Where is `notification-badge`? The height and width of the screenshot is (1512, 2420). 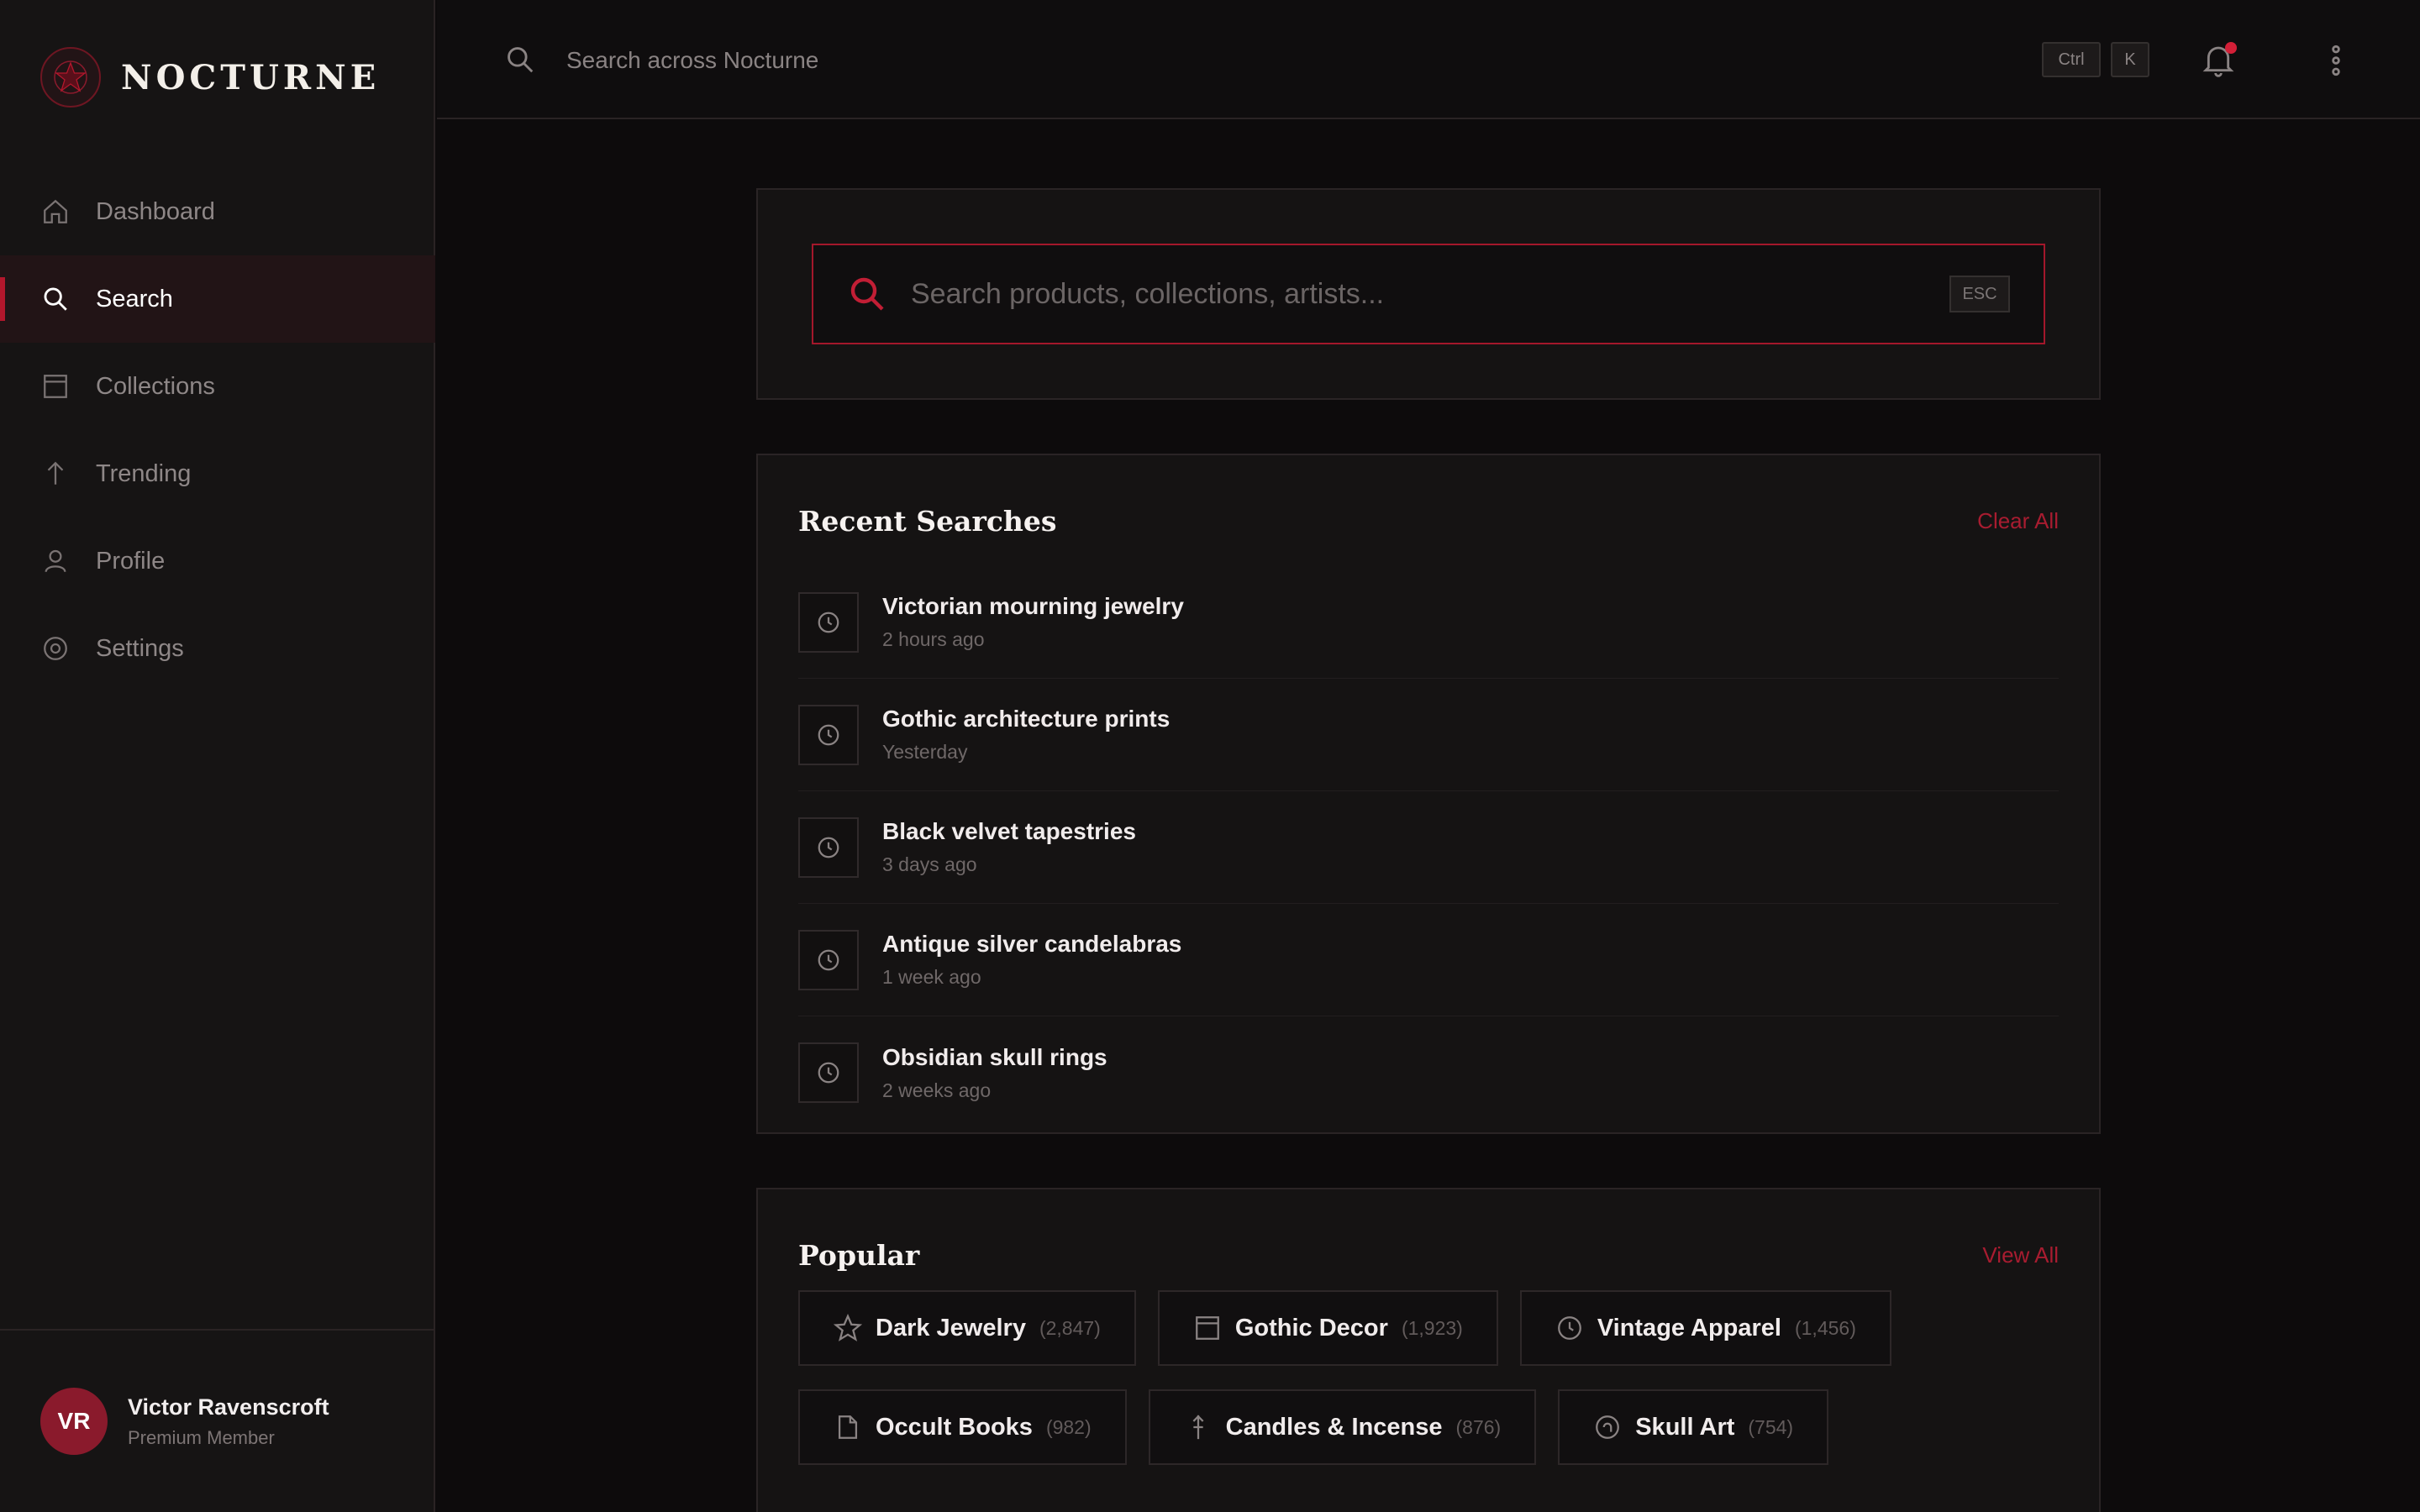 notification-badge is located at coordinates (2231, 48).